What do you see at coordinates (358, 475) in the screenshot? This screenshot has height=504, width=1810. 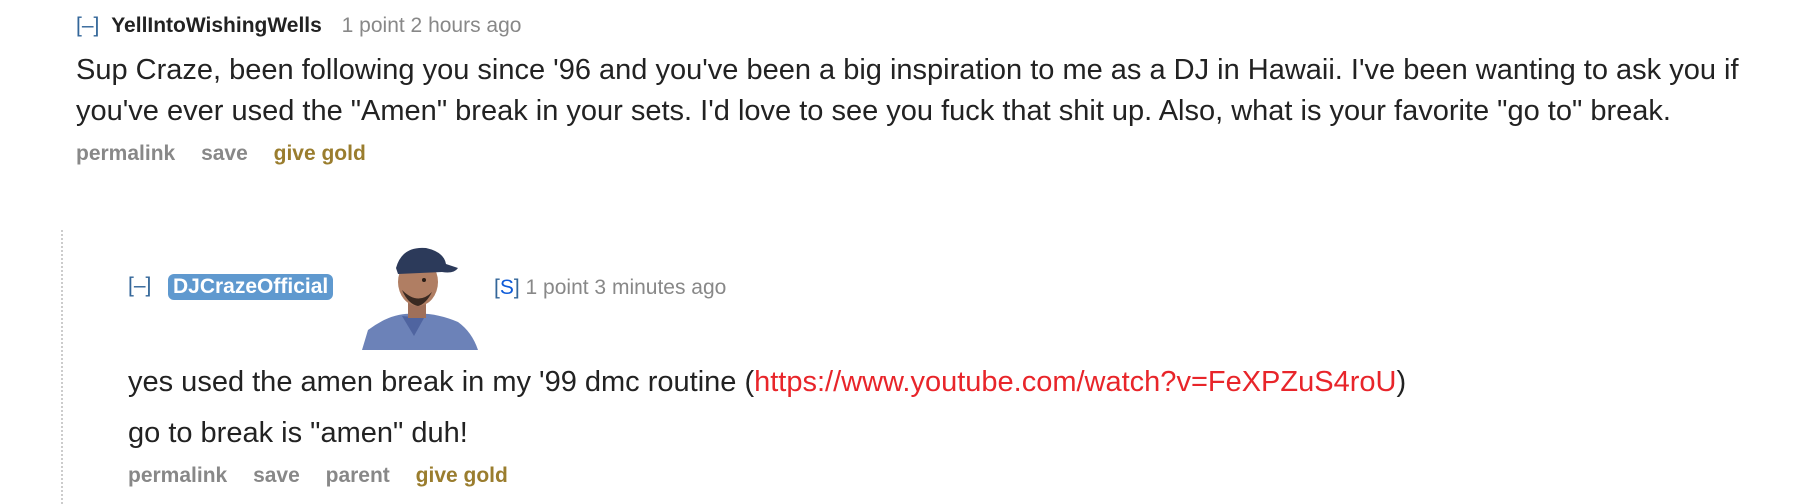 I see `parent-button: parent` at bounding box center [358, 475].